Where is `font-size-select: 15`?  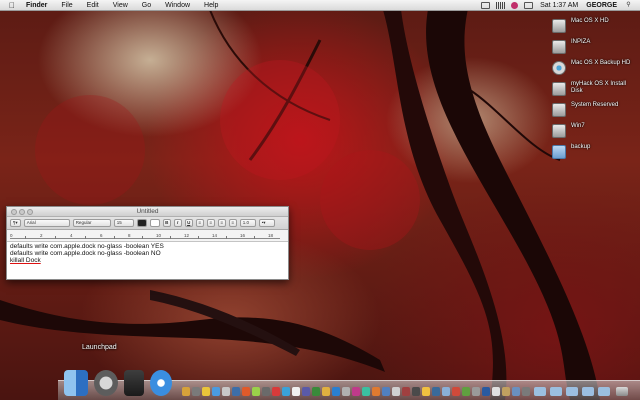
font-size-select: 15 is located at coordinates (123, 223).